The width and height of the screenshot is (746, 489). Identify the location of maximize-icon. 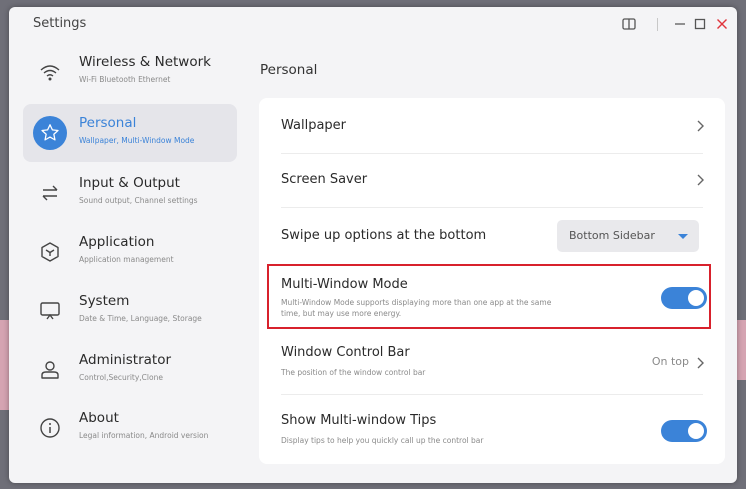
(700, 24).